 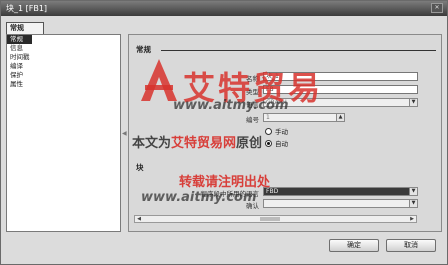 I want to click on radio-manual-label: 手动, so click(x=281, y=132).